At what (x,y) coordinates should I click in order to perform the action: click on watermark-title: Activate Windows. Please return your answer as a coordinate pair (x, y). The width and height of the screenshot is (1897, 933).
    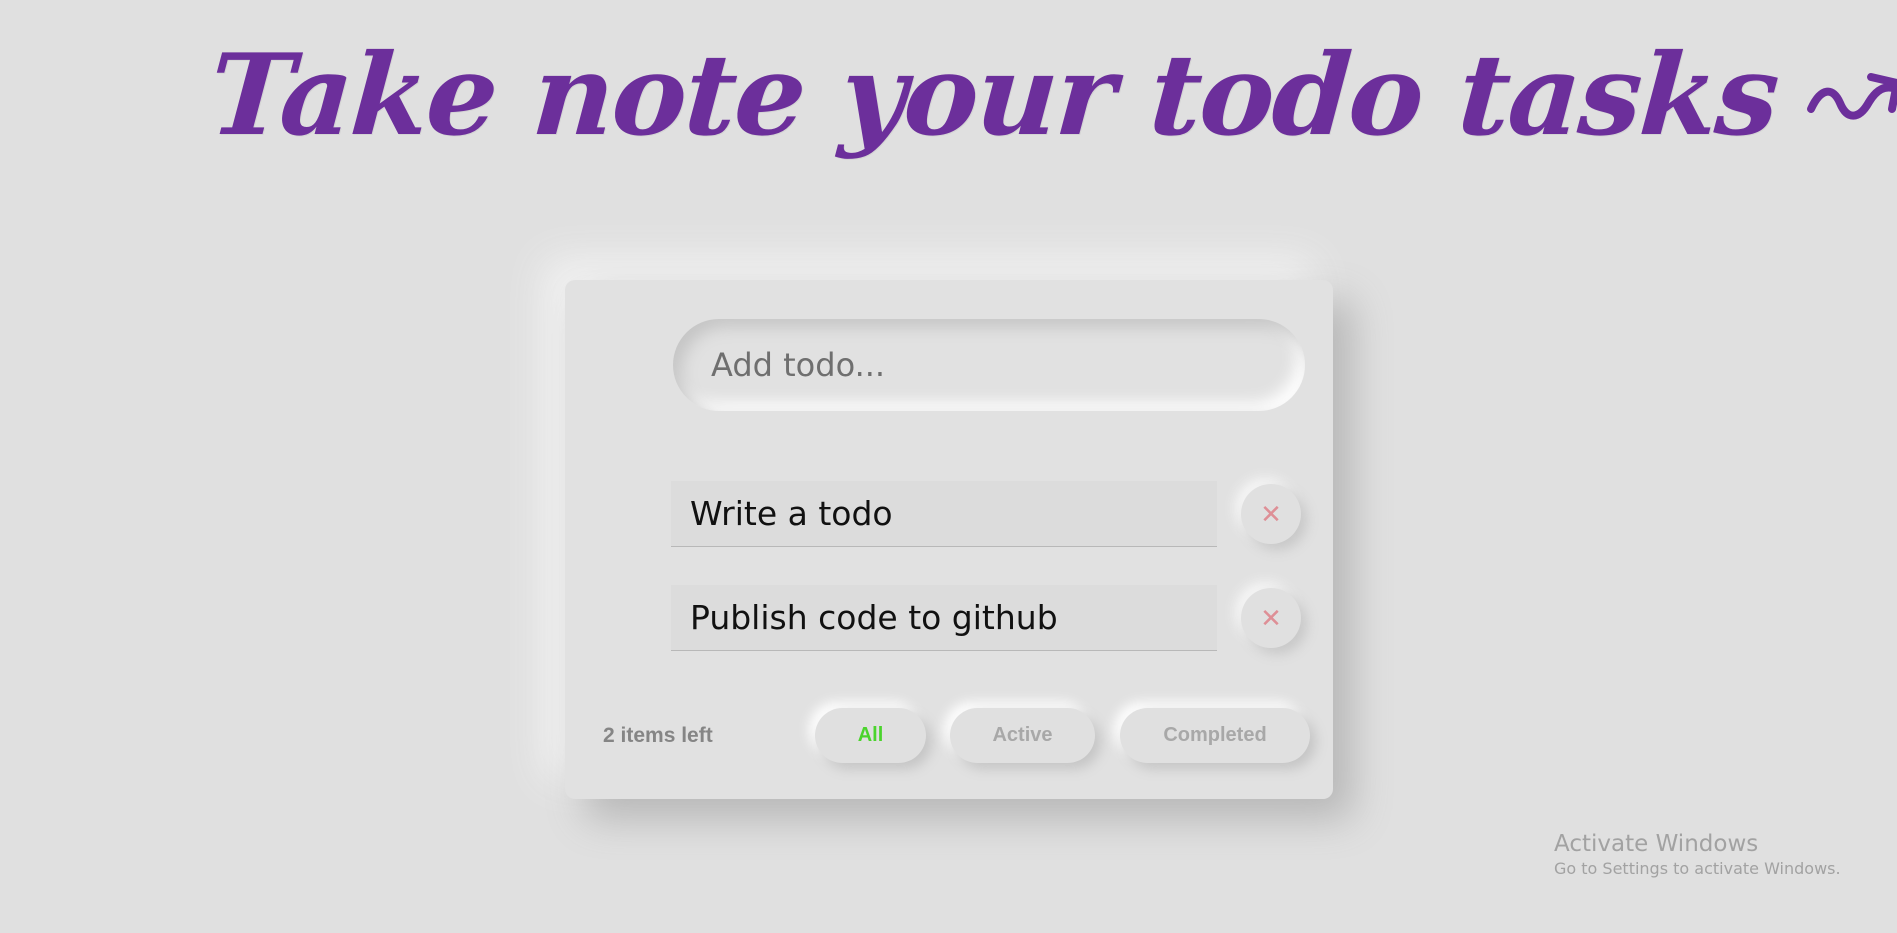
    Looking at the image, I should click on (1656, 844).